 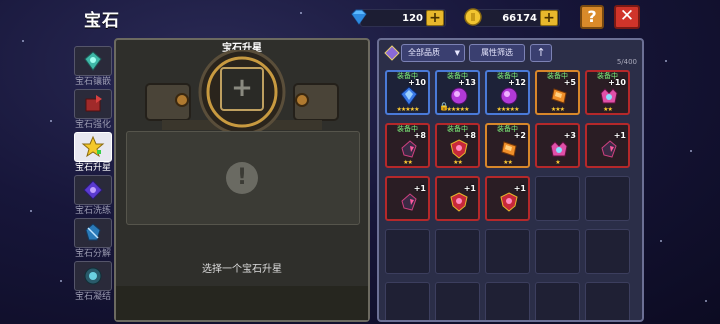 I want to click on gold-counter: 66174 +, so click(x=512, y=17).